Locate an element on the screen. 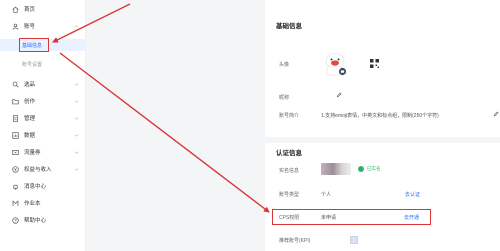  sidebar-item-help: 帮助中心 is located at coordinates (43, 220).